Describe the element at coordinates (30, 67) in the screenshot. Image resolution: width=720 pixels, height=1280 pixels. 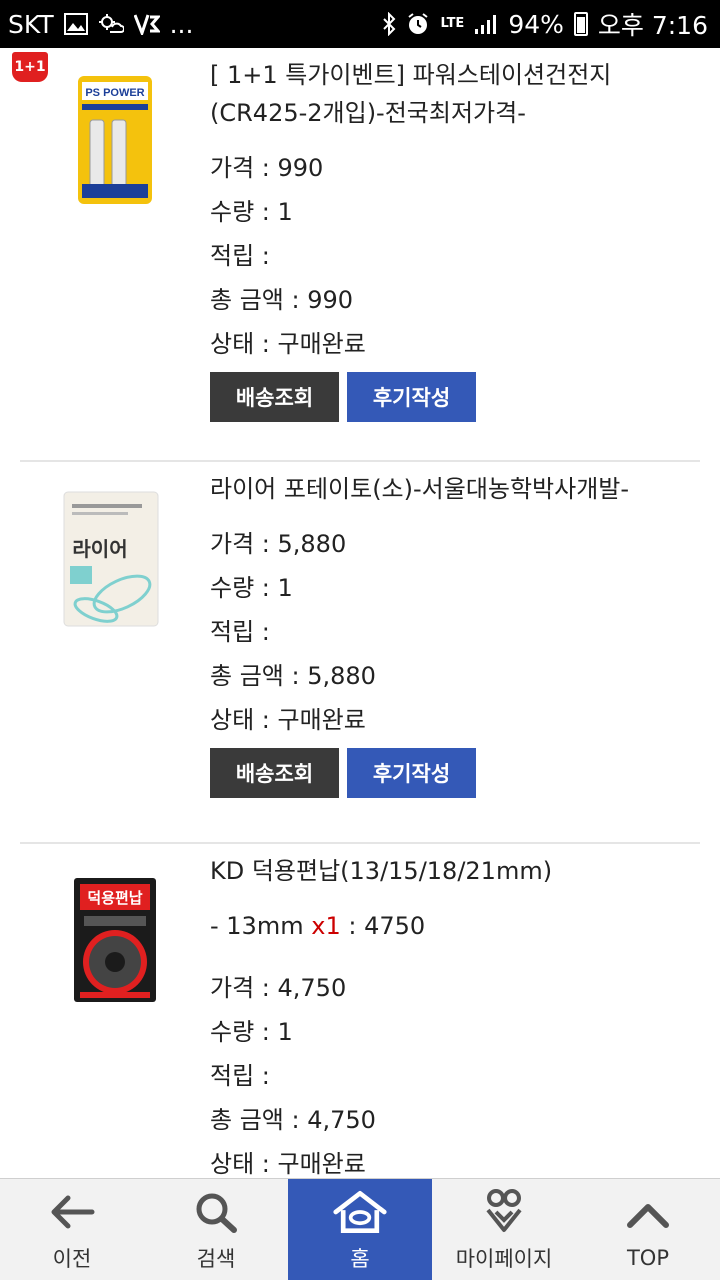
I see `one-plus-one-badge: 1+1` at that location.